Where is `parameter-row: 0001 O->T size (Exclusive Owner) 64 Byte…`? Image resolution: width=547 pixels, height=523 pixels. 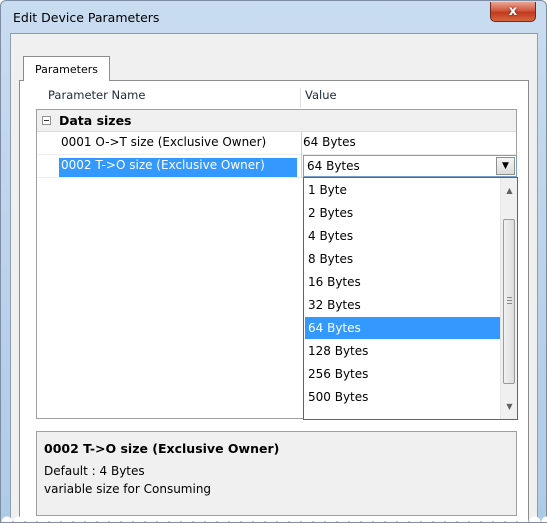
parameter-row: 0001 O->T size (Exclusive Owner) 64 Byte… is located at coordinates (276, 143).